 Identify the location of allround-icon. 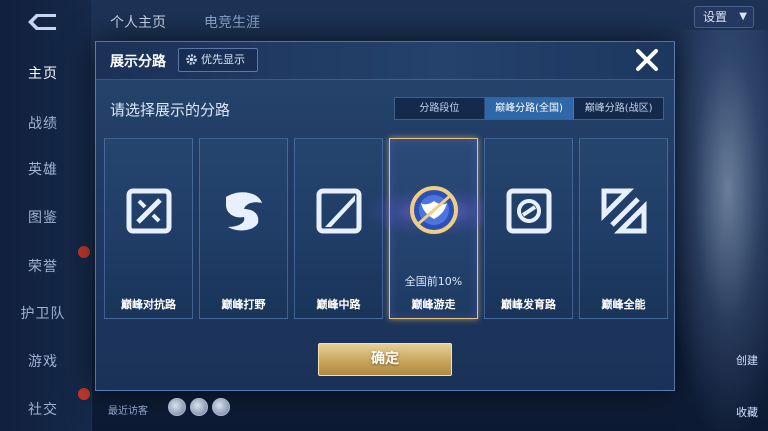
(624, 211).